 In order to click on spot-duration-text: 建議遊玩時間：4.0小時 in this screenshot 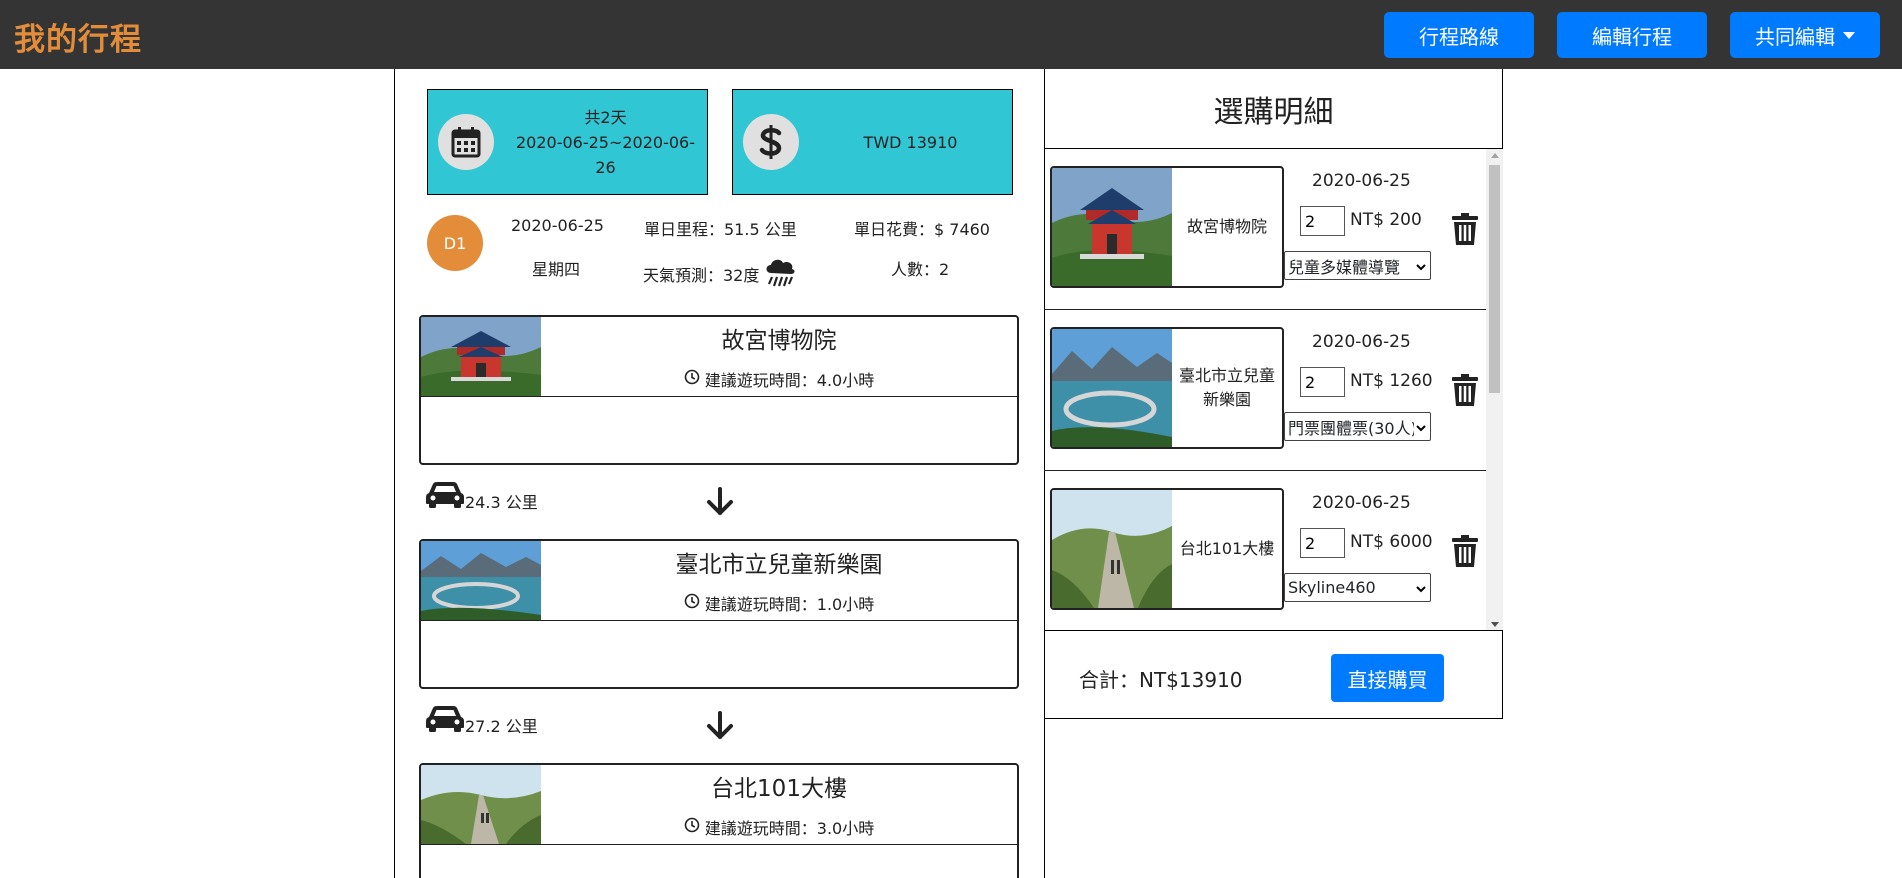, I will do `click(789, 380)`.